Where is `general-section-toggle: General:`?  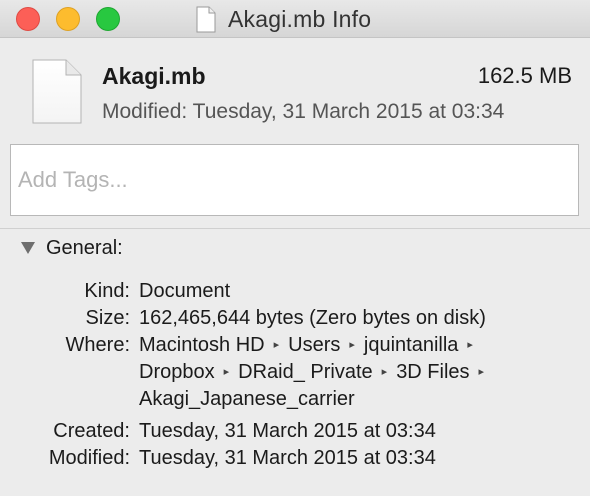
general-section-toggle: General: is located at coordinates (71, 248).